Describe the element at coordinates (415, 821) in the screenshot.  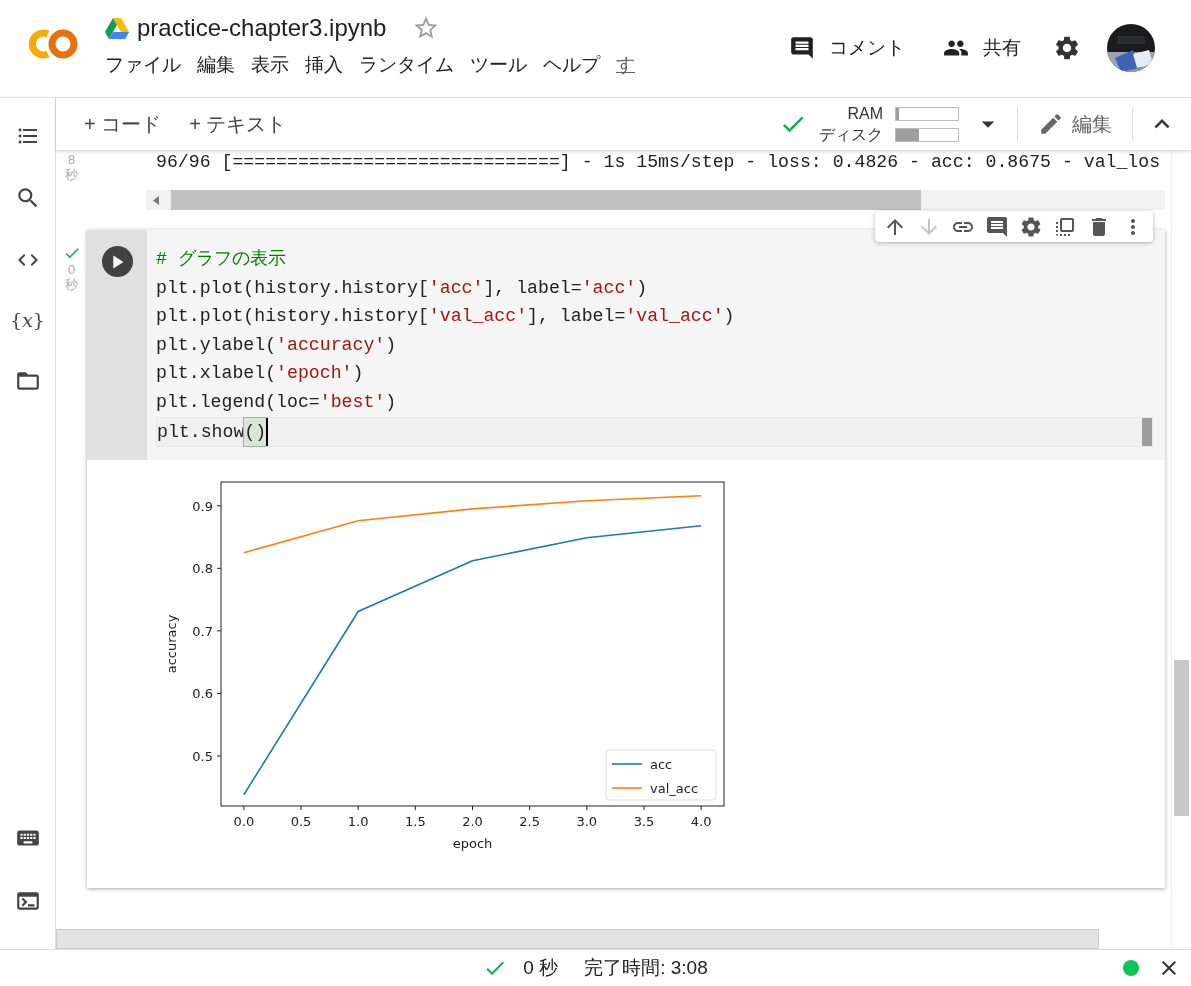
I see `x-tick-label: 1.5` at that location.